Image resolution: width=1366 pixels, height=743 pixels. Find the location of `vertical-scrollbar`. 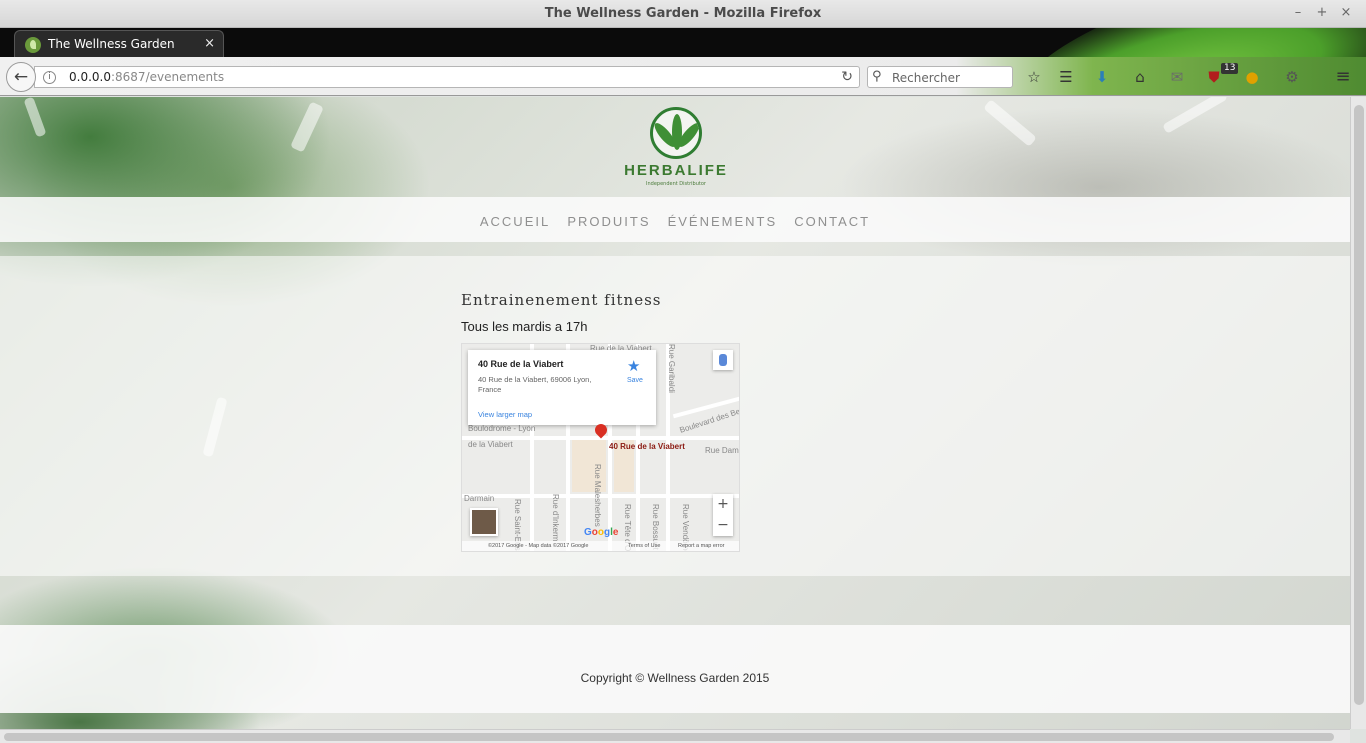

vertical-scrollbar is located at coordinates (1358, 413).